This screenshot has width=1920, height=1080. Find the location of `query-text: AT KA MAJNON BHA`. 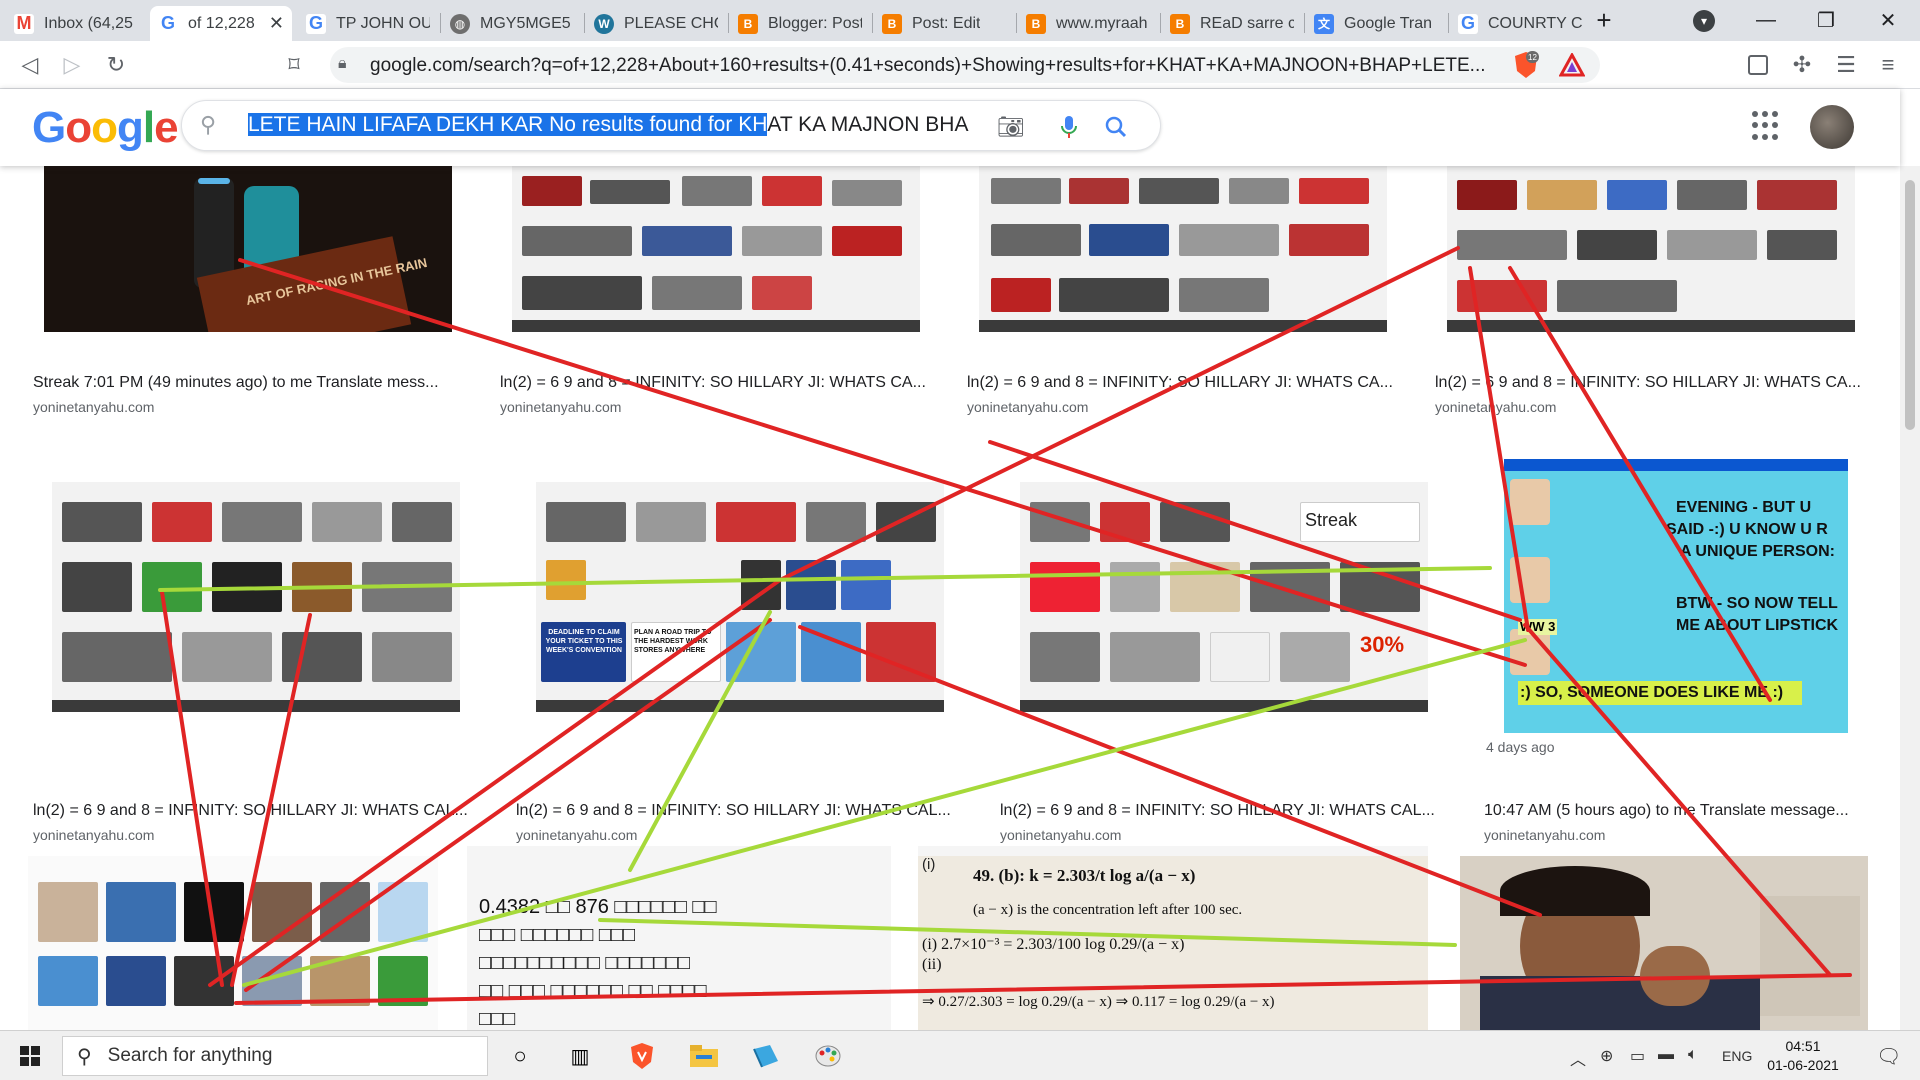

query-text: AT KA MAJNON BHA is located at coordinates (867, 124).